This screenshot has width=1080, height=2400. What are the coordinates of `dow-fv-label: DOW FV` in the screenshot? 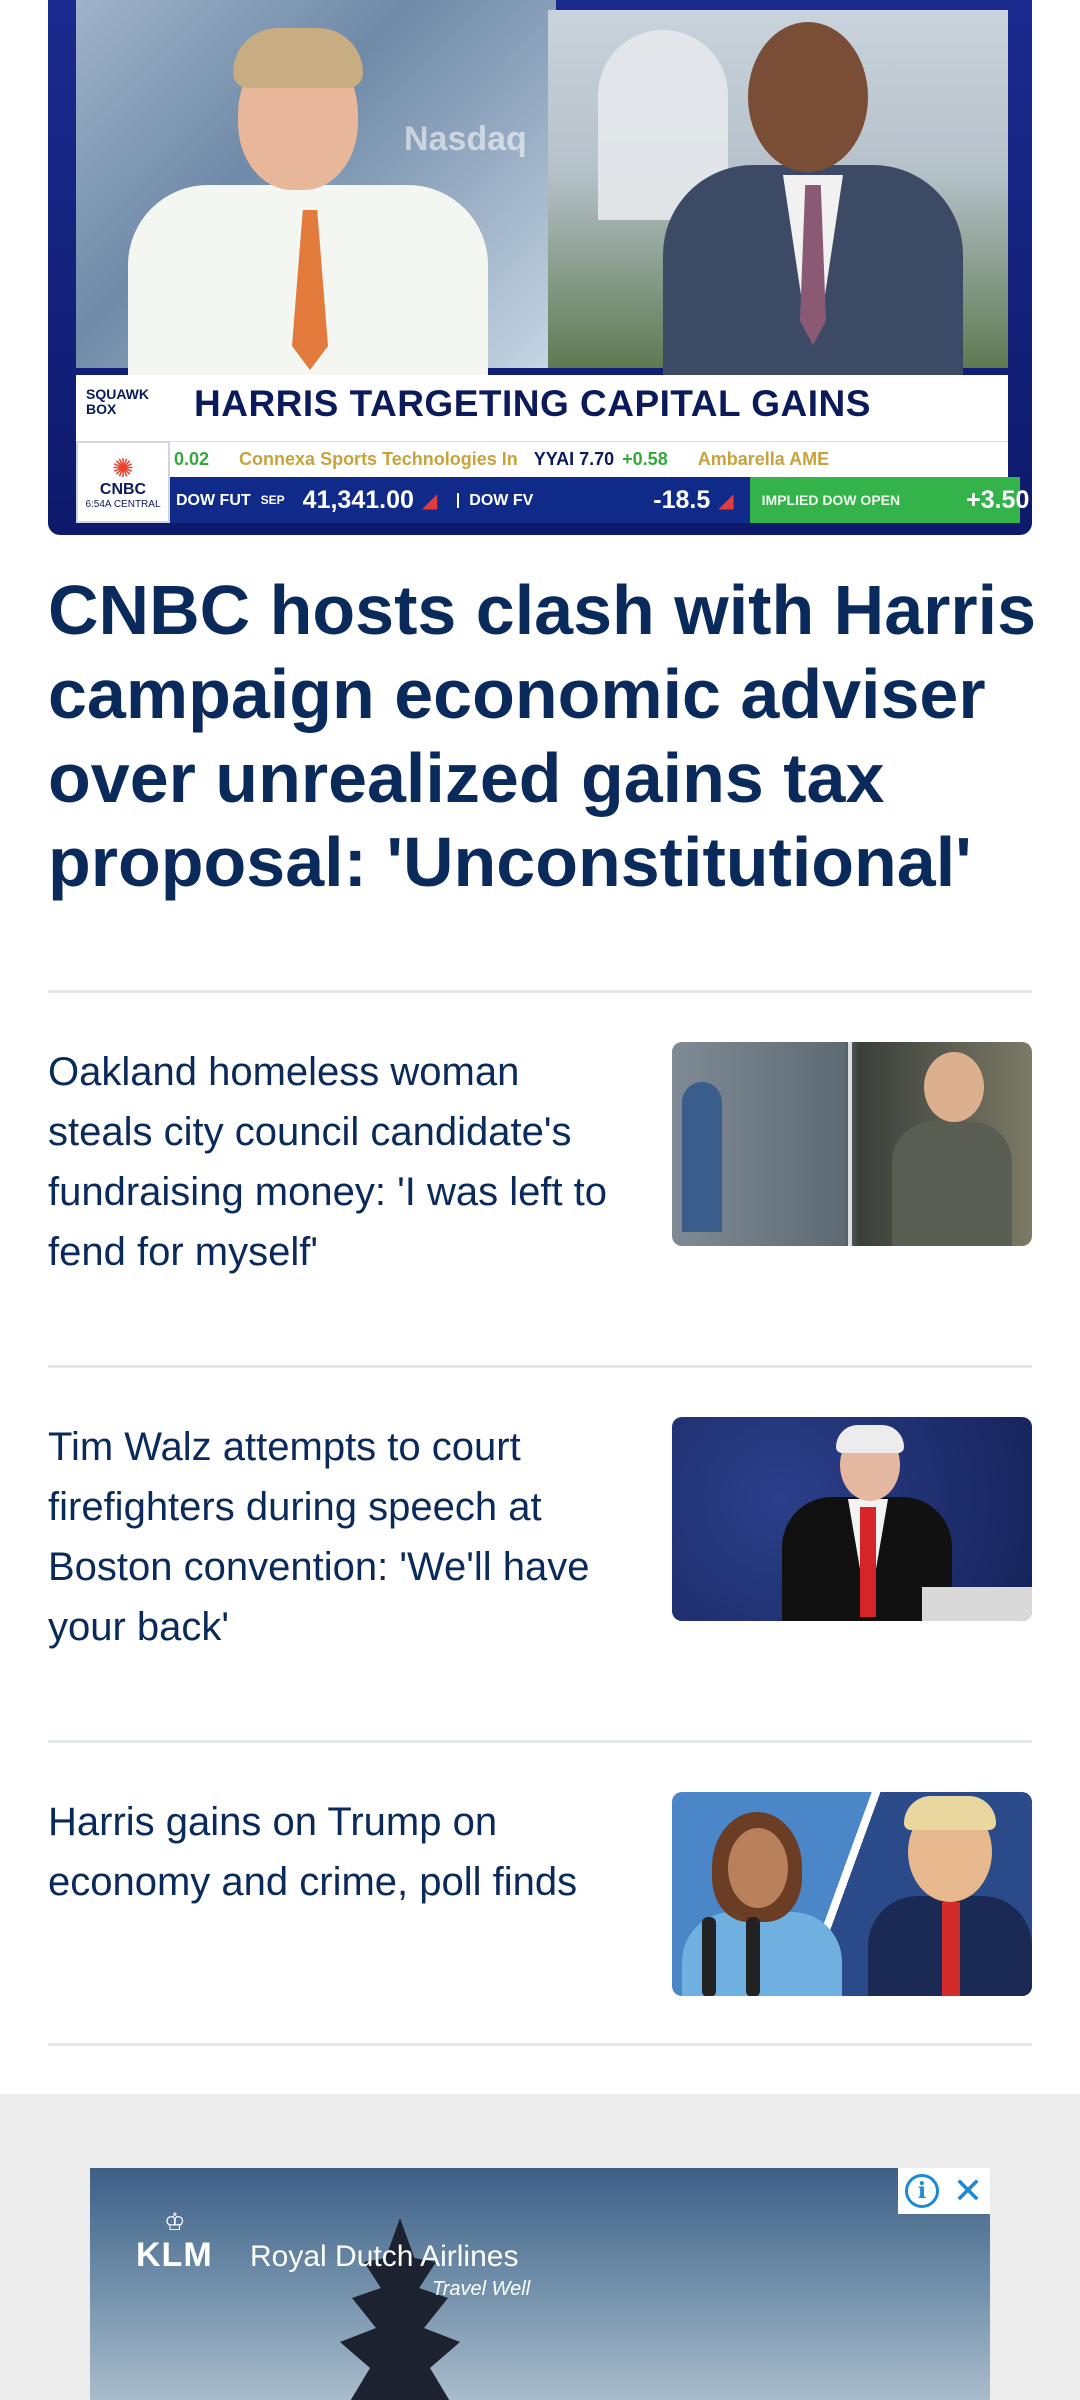 It's located at (495, 500).